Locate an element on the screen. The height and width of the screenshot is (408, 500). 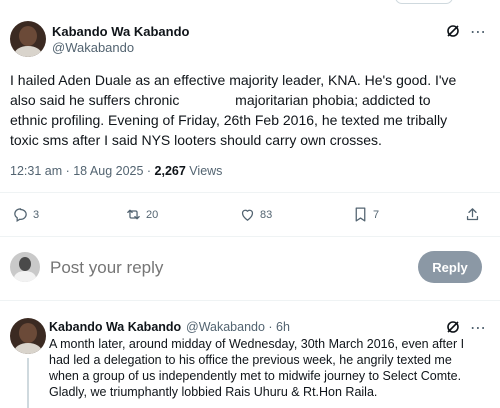
author-handle: @Wakabando is located at coordinates (93, 47).